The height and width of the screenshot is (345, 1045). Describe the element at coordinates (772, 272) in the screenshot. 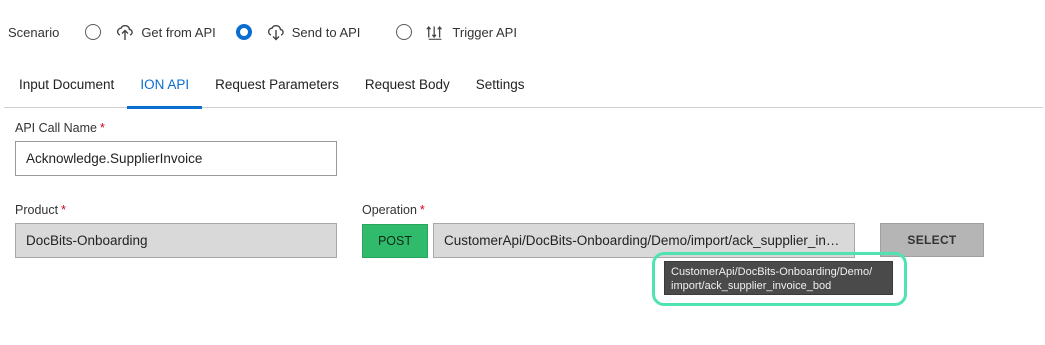

I see `tooltip-line: CustomerApi/DocBits-Onboarding/Demo/` at that location.